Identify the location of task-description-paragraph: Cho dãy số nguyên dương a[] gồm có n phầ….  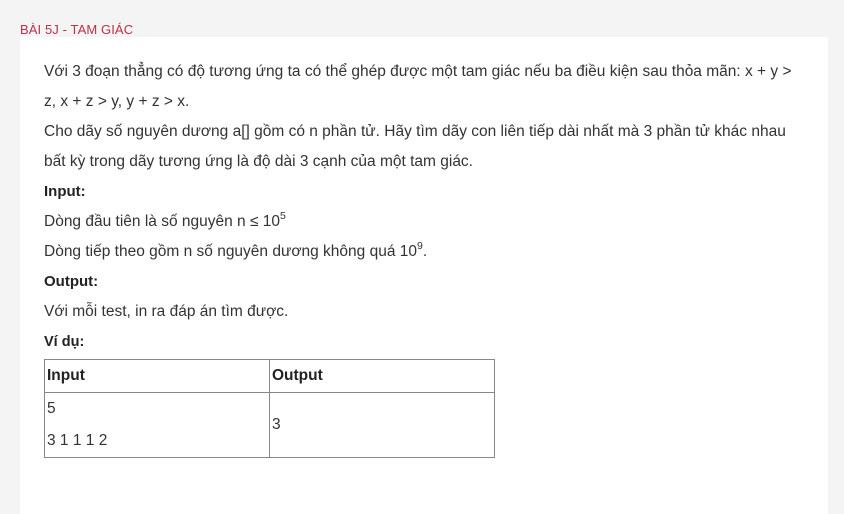
(415, 146).